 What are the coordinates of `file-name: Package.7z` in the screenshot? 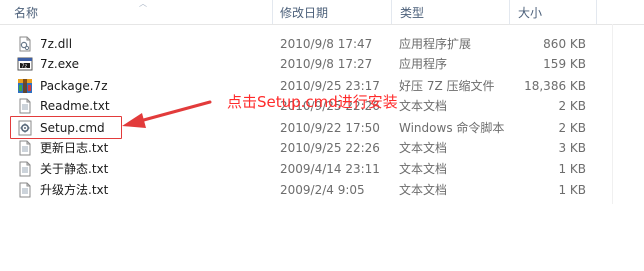 It's located at (74, 86).